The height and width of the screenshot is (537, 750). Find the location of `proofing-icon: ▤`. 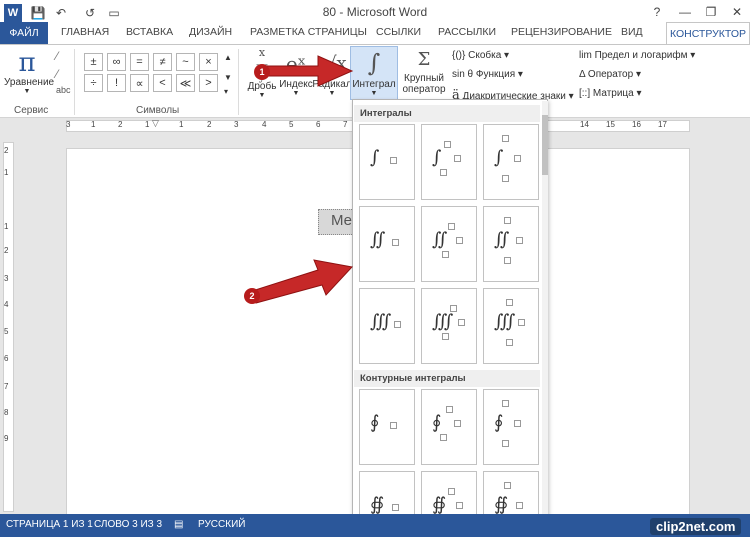

proofing-icon: ▤ is located at coordinates (178, 524).